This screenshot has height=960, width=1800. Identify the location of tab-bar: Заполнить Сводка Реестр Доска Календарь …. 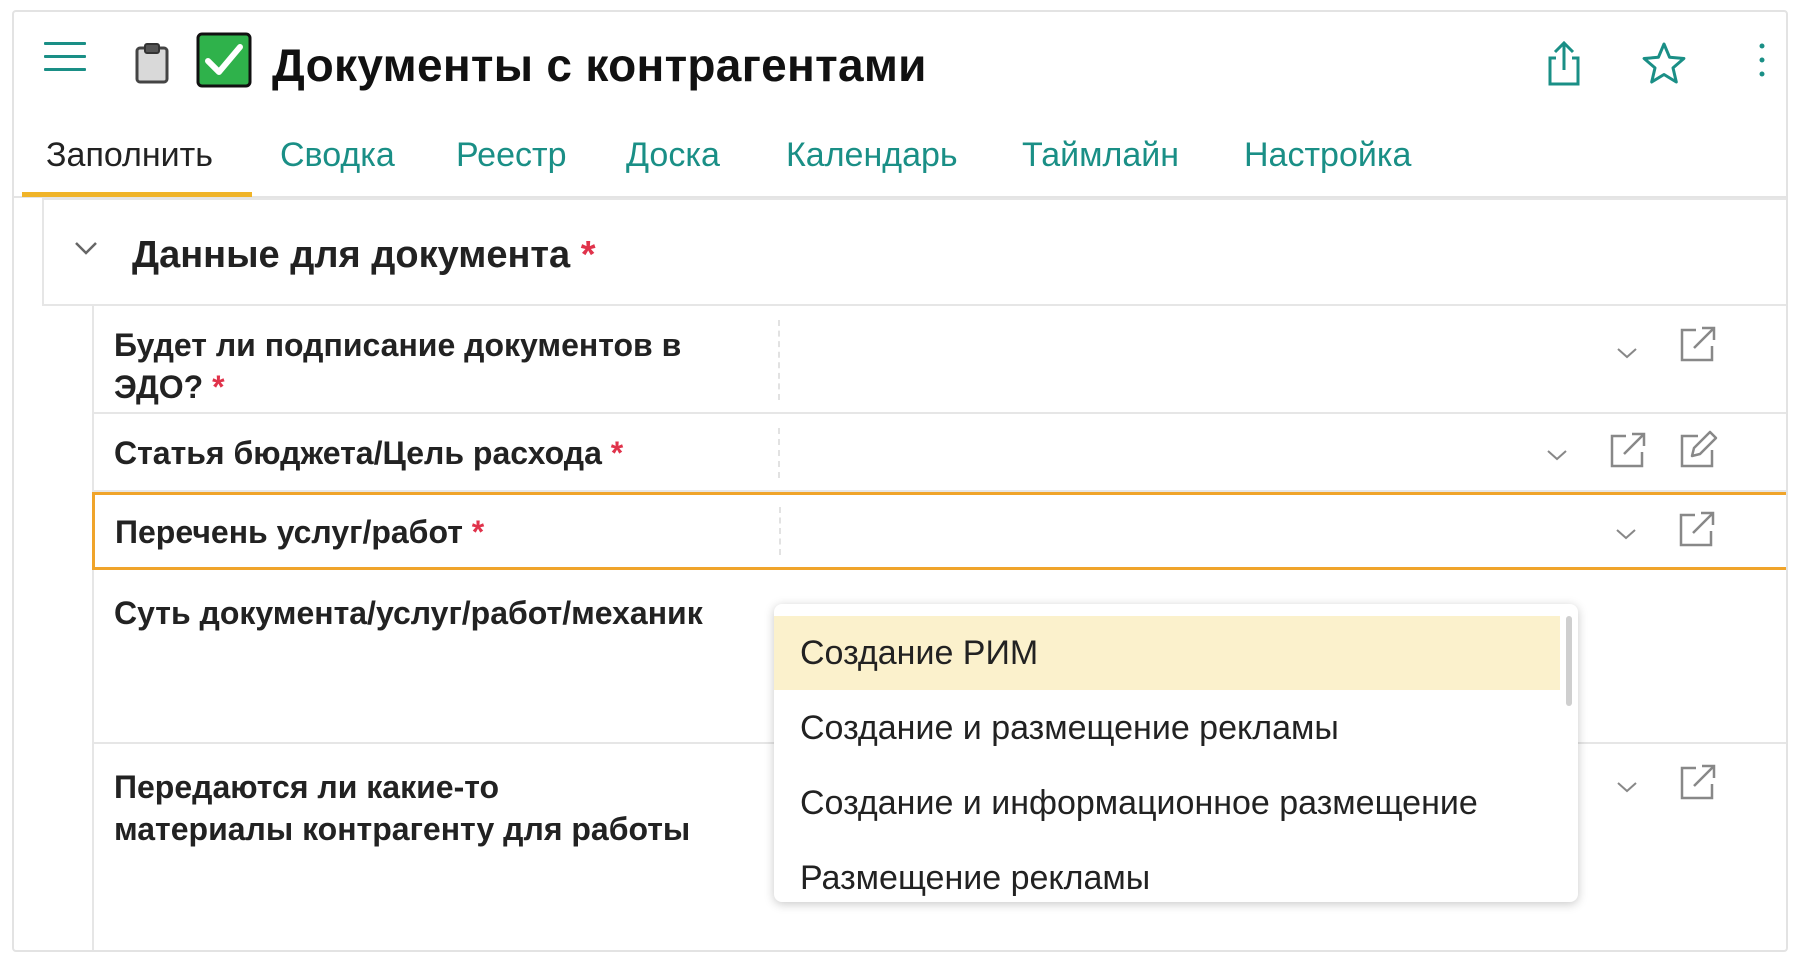
(900, 160).